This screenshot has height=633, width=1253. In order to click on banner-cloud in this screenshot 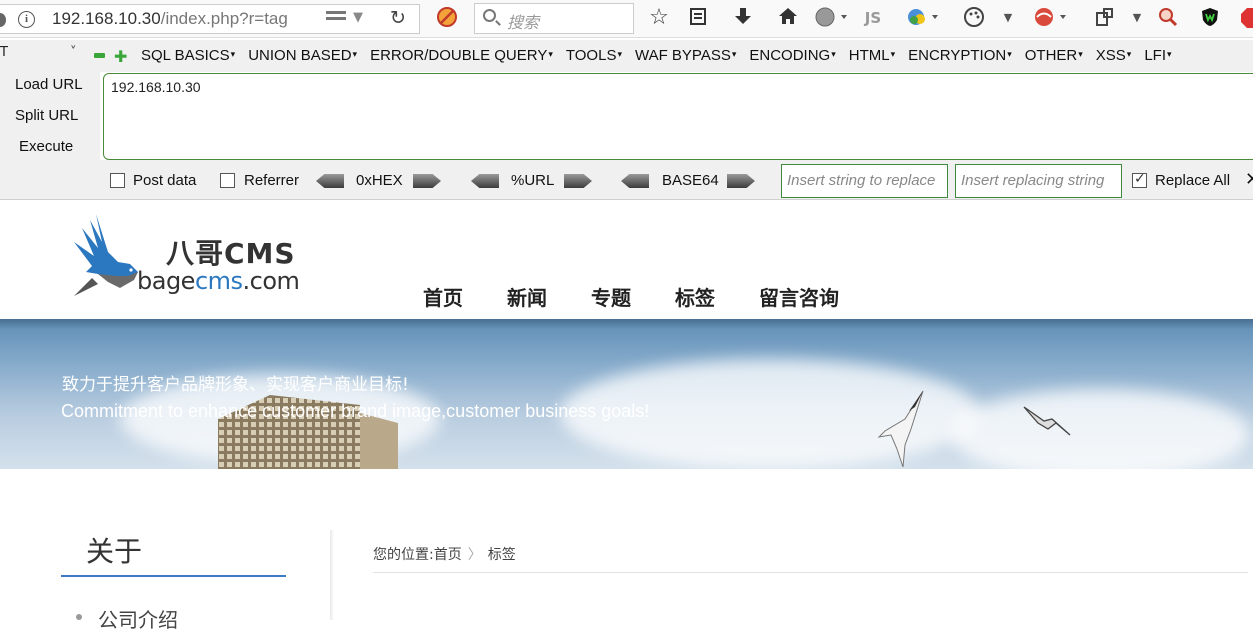, I will do `click(1100, 429)`.